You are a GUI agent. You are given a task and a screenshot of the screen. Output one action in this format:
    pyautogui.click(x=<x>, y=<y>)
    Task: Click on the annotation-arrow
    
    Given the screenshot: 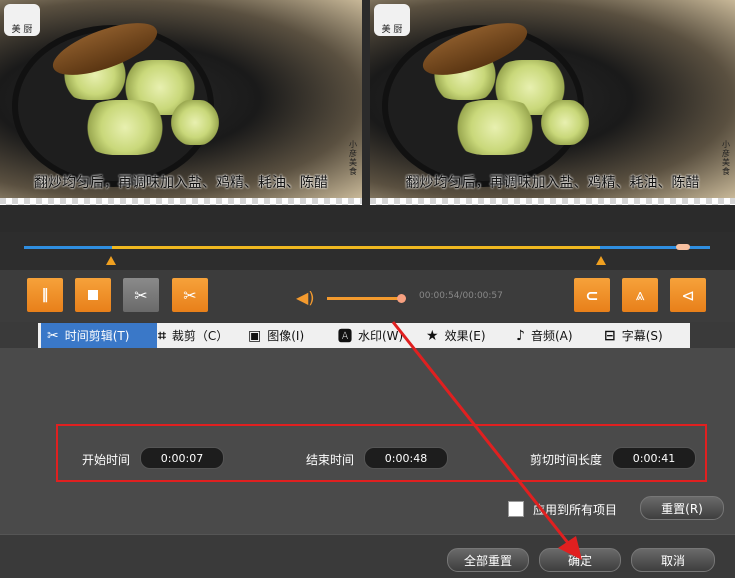 What is the action you would take?
    pyautogui.click(x=486, y=440)
    